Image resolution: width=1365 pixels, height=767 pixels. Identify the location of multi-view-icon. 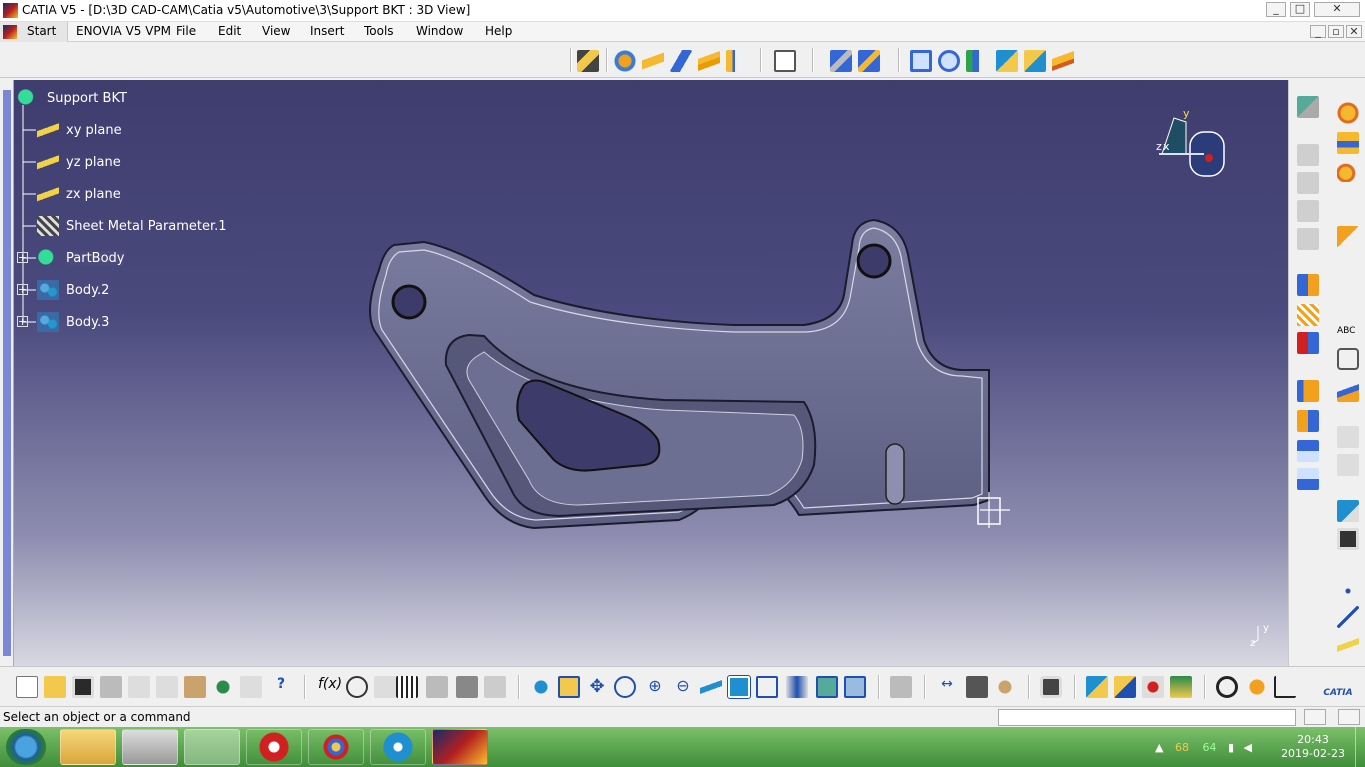
(739, 687).